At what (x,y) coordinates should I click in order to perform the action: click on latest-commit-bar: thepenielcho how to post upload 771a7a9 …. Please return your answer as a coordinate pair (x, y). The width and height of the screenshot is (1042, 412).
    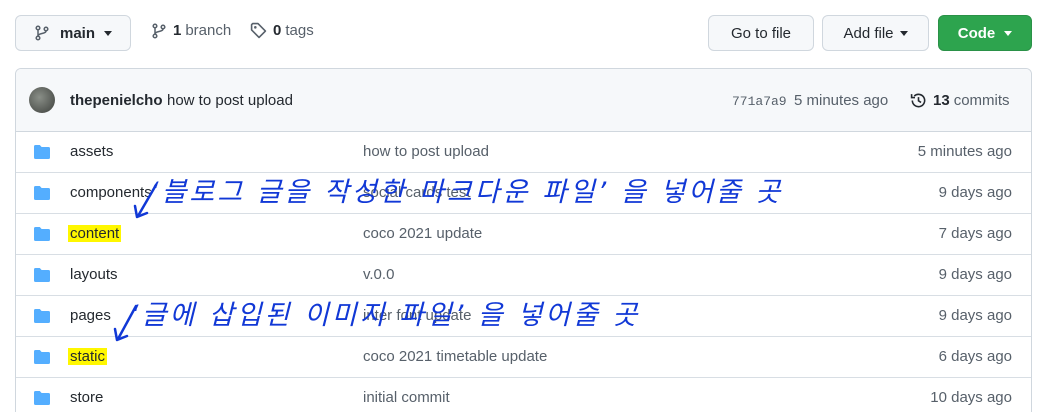
    Looking at the image, I should click on (523, 100).